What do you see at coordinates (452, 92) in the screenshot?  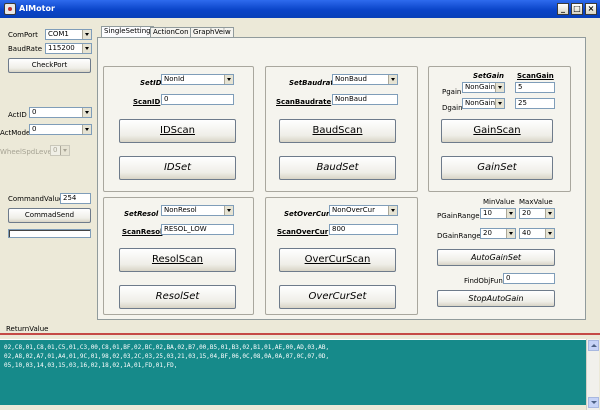 I see `pgain-label: Pgain` at bounding box center [452, 92].